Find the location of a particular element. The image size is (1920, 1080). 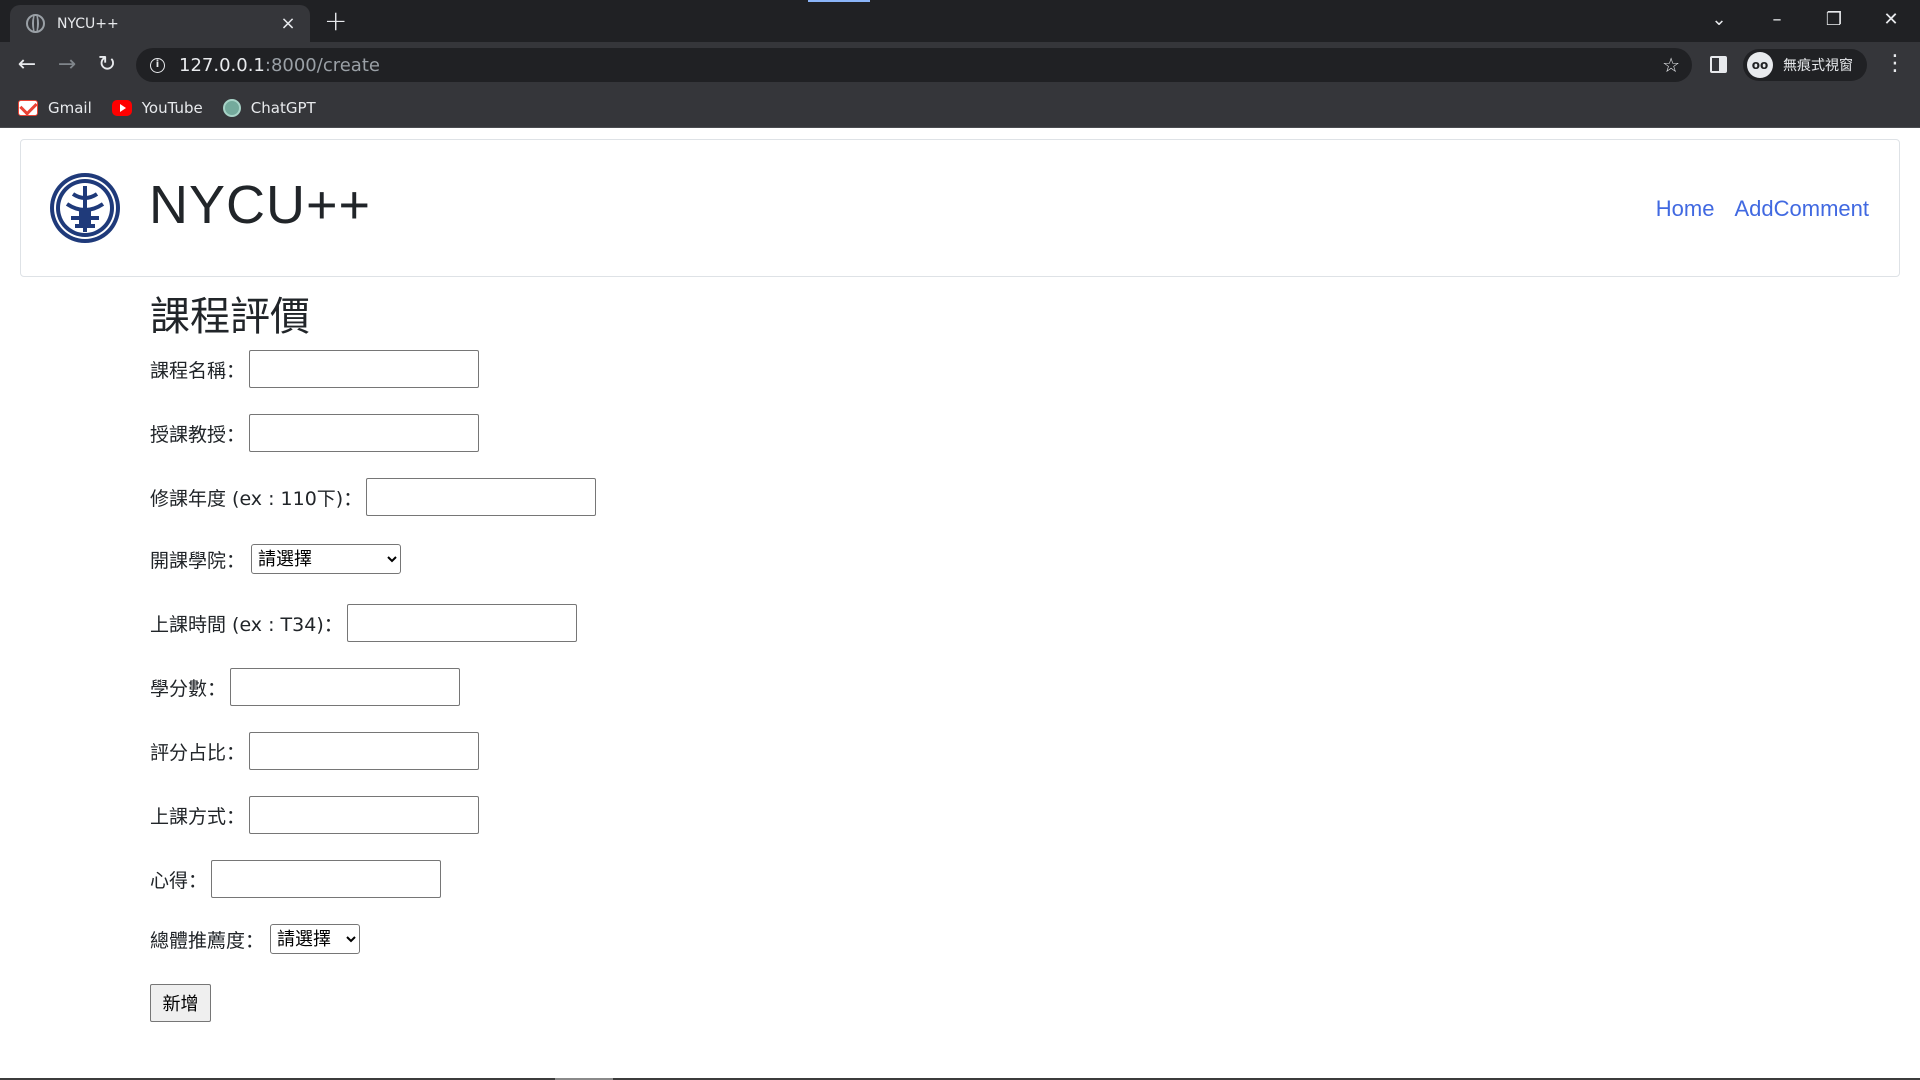

nav-links: Home AddComment is located at coordinates (1752, 209).